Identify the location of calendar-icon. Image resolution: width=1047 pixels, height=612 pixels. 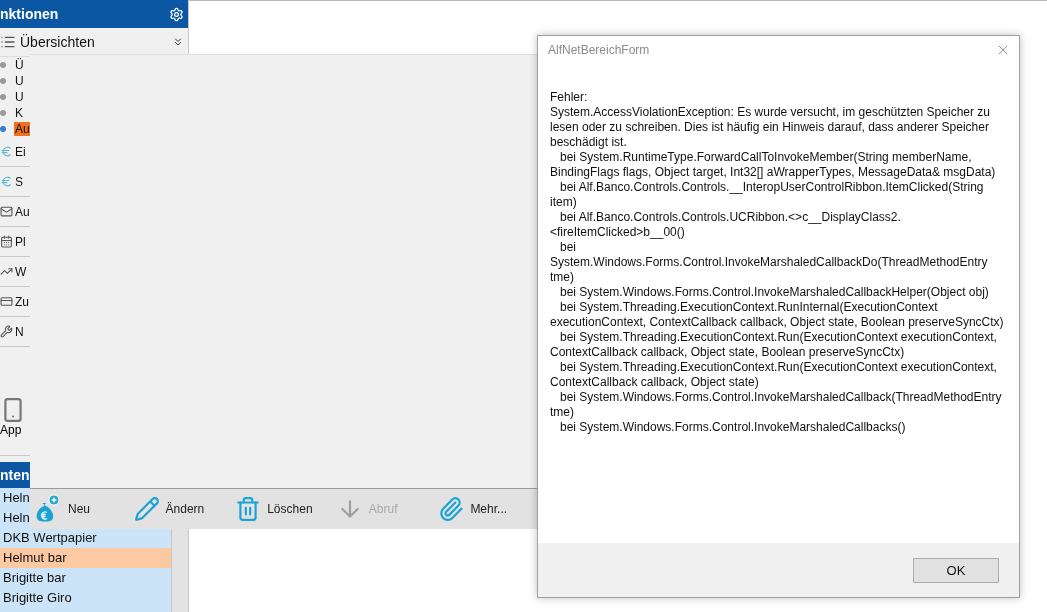
(6, 241).